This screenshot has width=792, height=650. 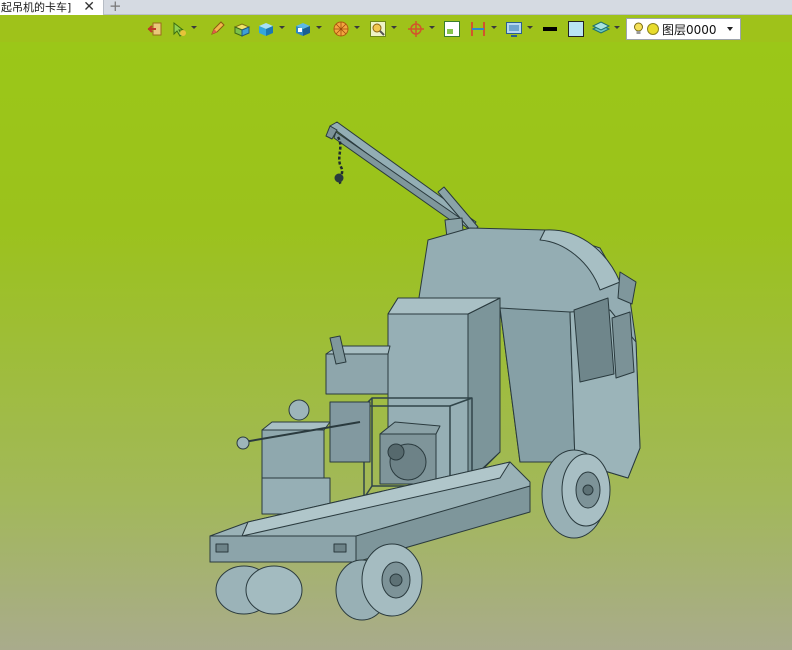 What do you see at coordinates (617, 28) in the screenshot?
I see `layers-dropdown` at bounding box center [617, 28].